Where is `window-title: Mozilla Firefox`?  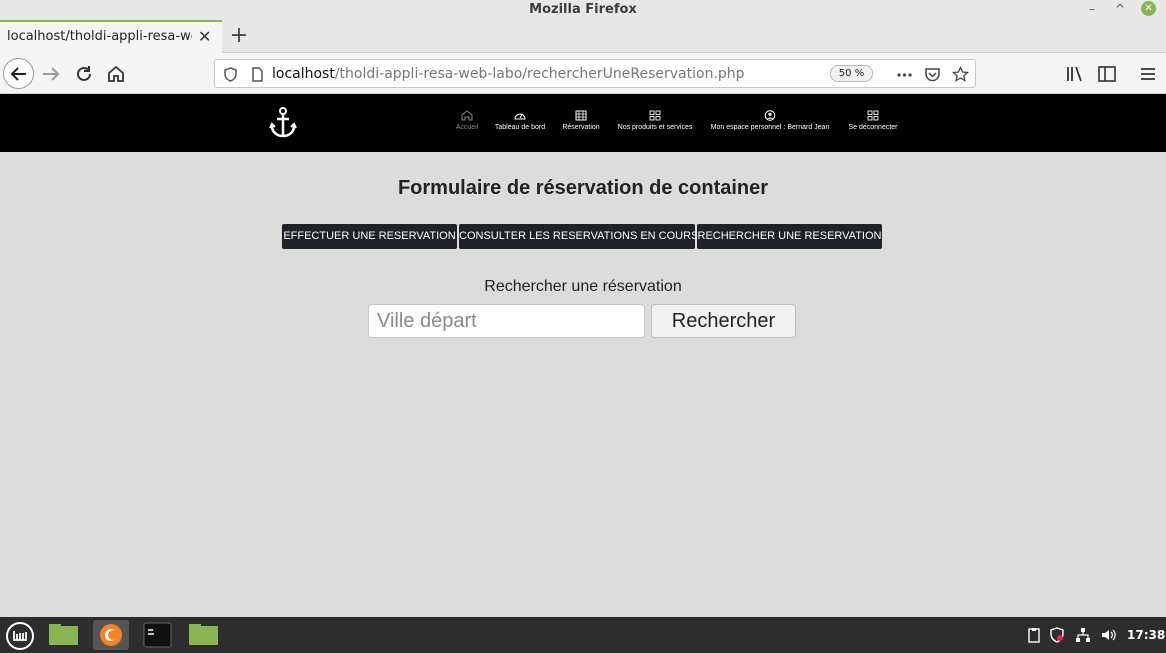 window-title: Mozilla Firefox is located at coordinates (583, 9).